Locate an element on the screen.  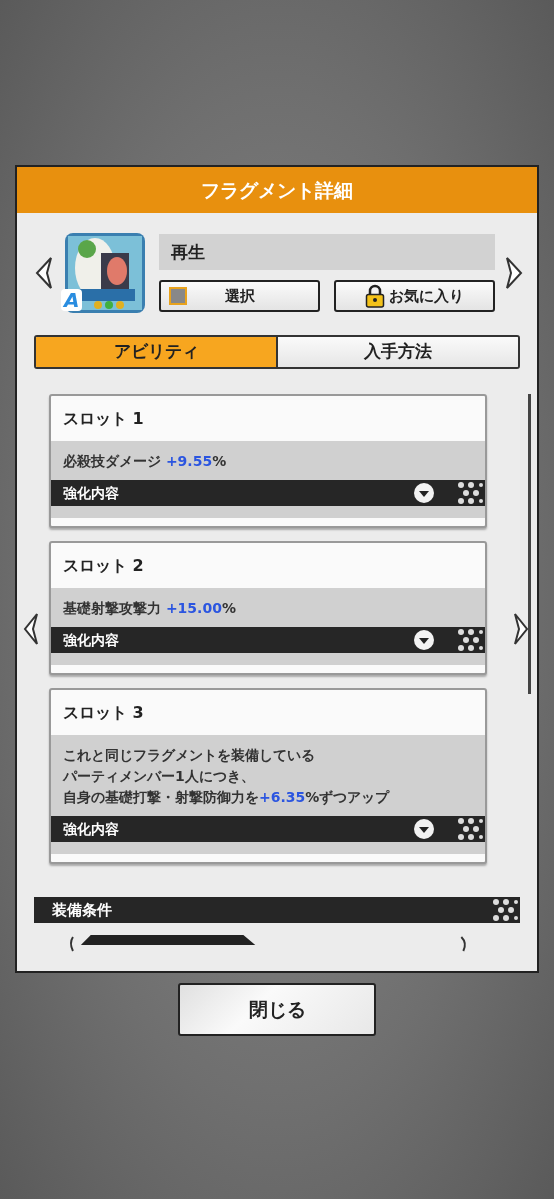
tab: 入手方法 is located at coordinates (397, 352).